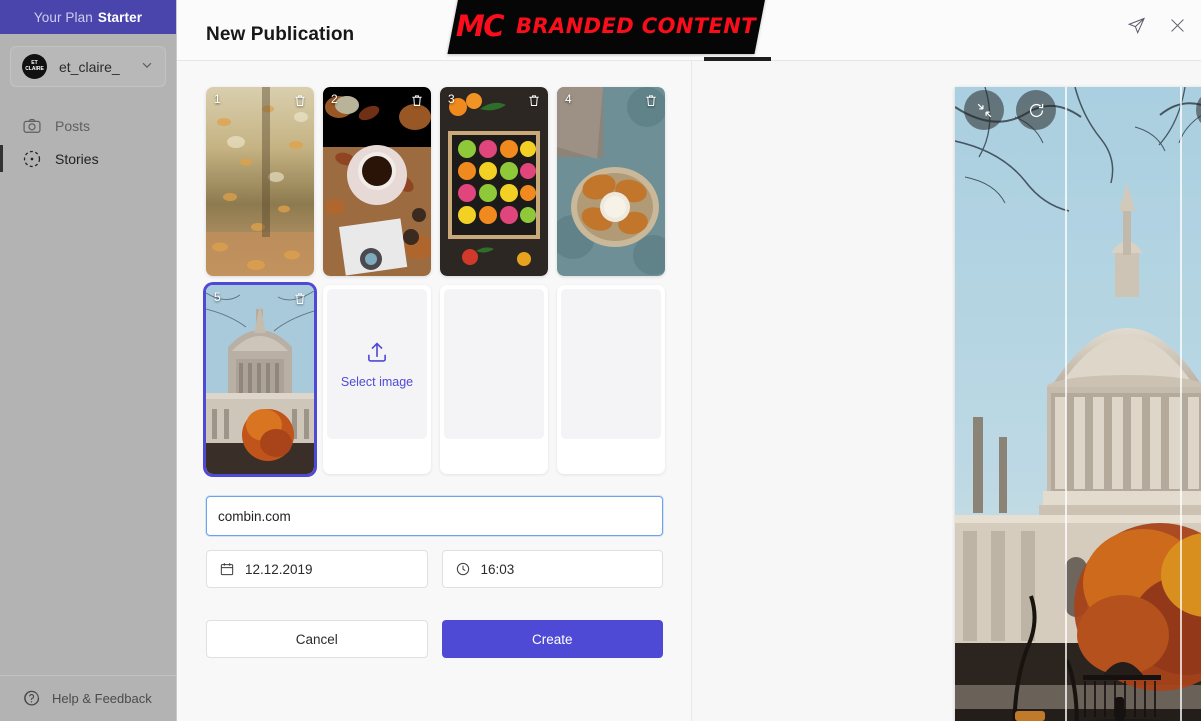 The image size is (1201, 721). I want to click on time-value: 16:03, so click(497, 569).